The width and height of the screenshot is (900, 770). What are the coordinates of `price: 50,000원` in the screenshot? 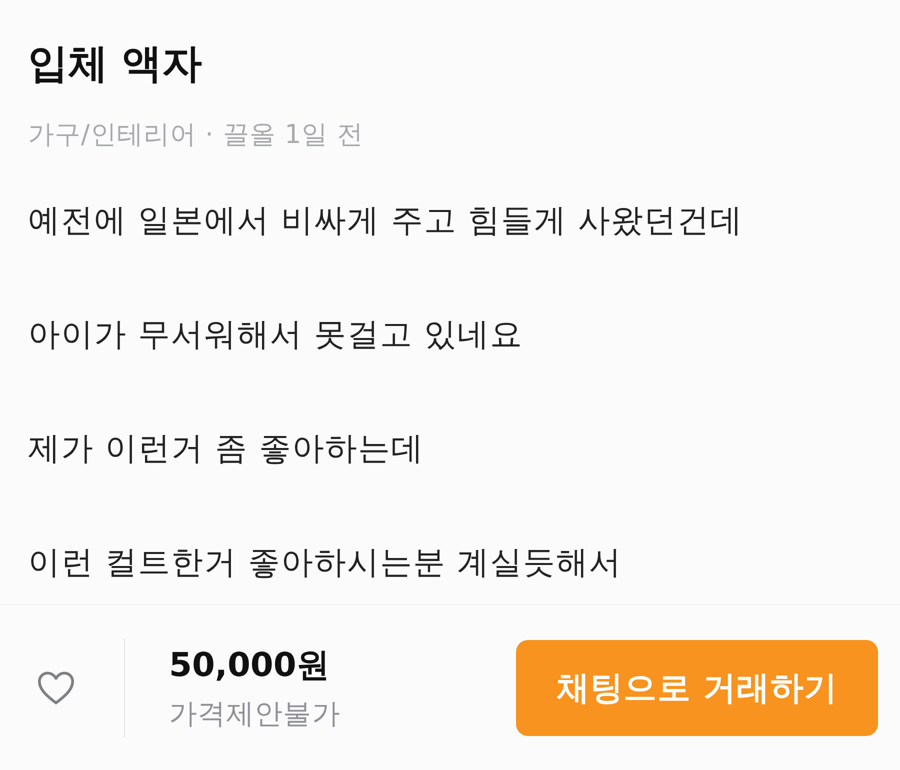 It's located at (249, 664).